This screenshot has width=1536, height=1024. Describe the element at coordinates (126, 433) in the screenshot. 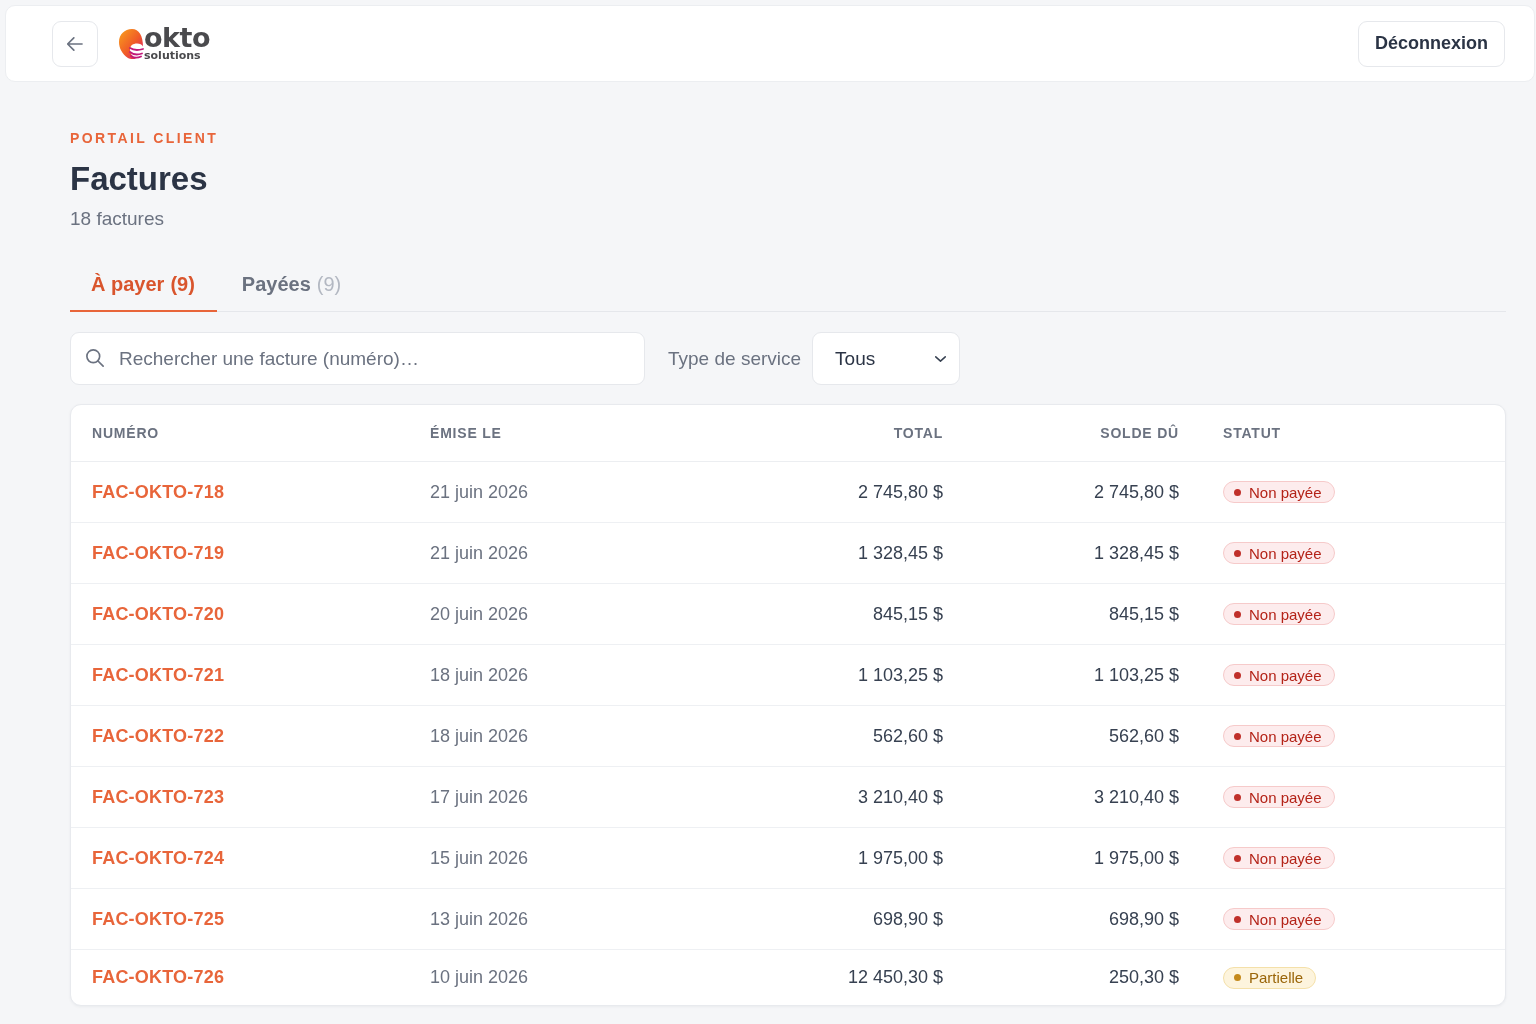

I see `column-header: NUMÉRO` at that location.